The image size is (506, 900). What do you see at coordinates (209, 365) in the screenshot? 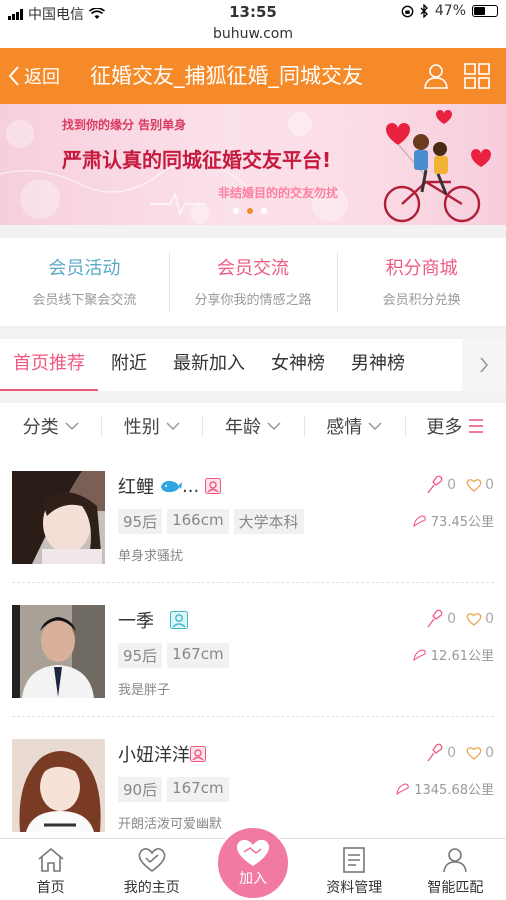
I see `tab-newest: 最新加入` at bounding box center [209, 365].